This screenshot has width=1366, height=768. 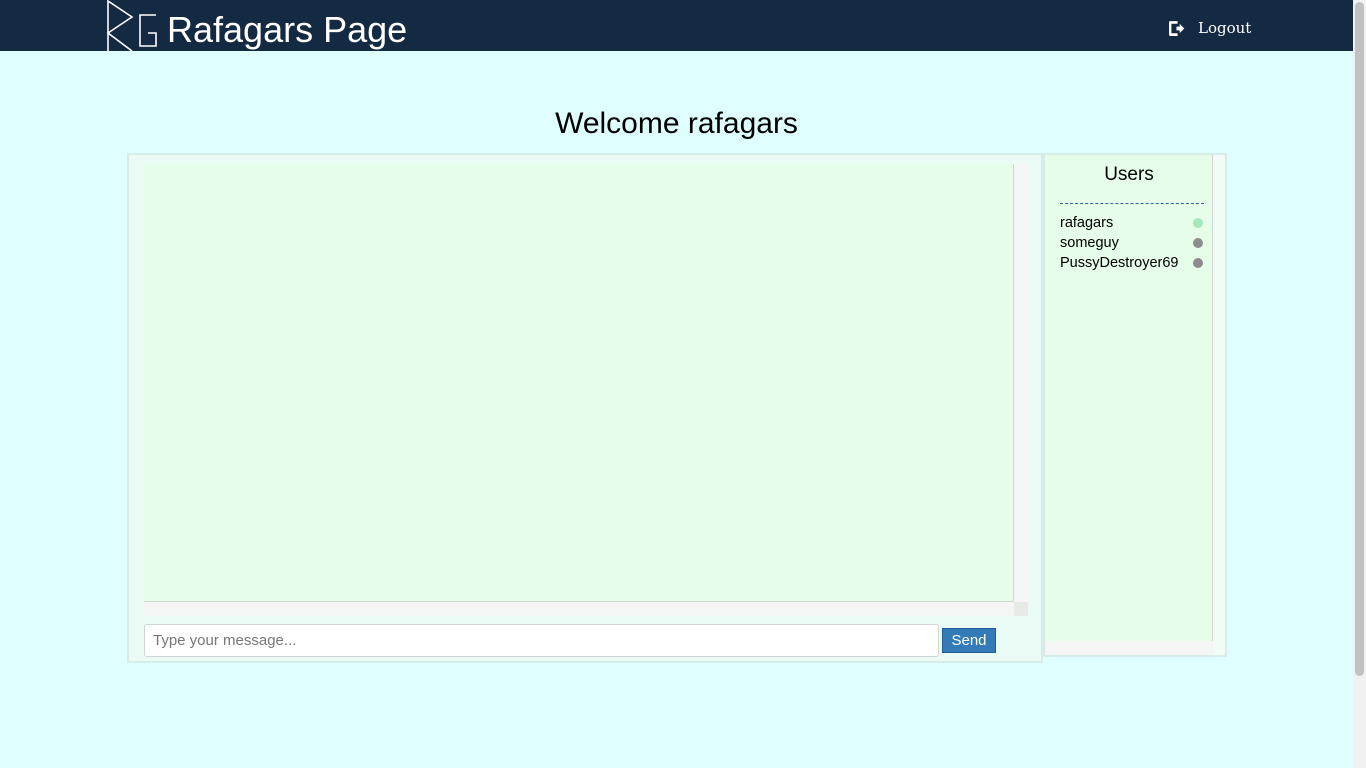 I want to click on user-item: someguy, so click(x=1131, y=243).